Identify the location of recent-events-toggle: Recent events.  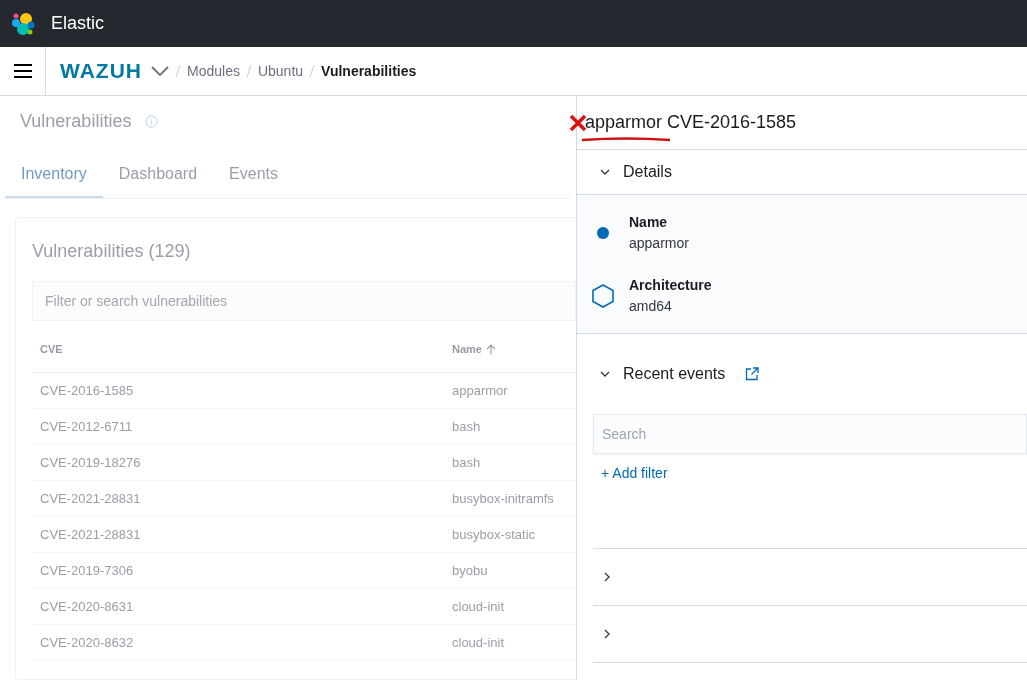
(662, 374).